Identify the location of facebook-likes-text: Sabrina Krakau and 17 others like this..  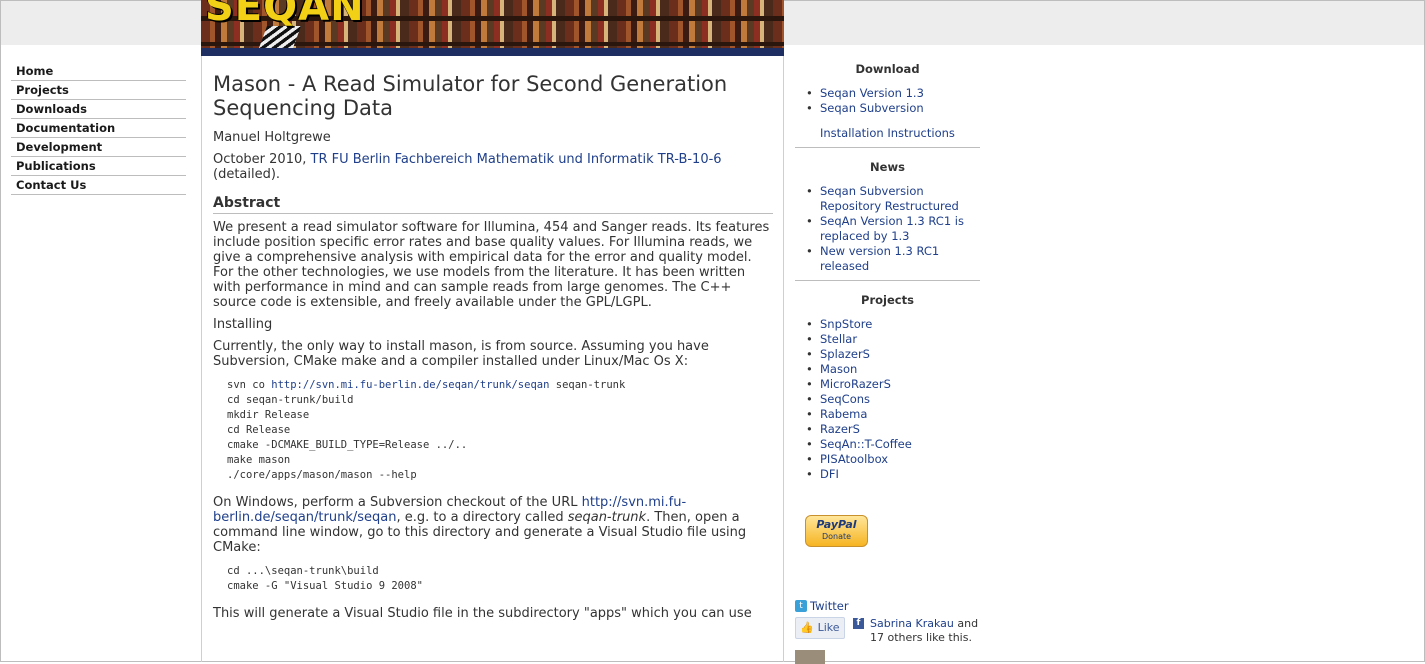
(925, 631).